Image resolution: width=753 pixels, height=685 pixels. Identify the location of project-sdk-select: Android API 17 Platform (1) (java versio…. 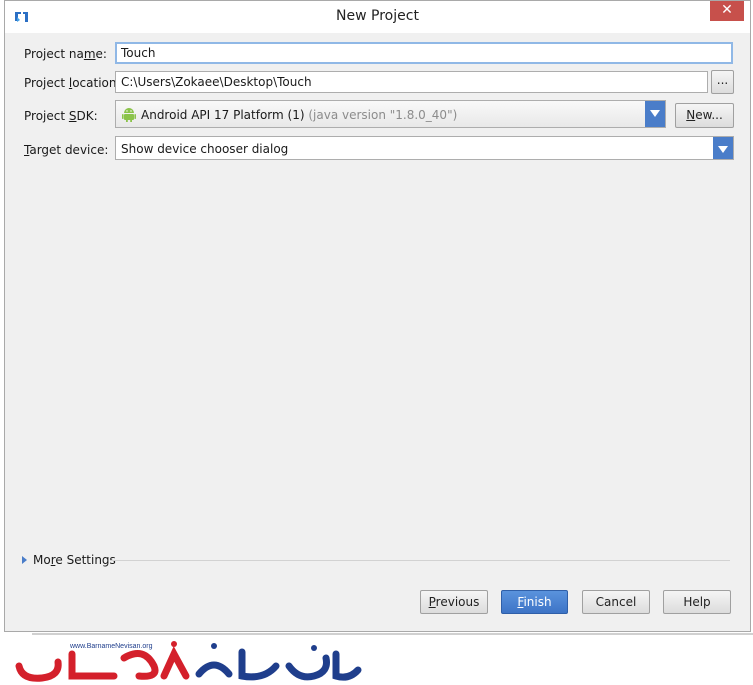
(390, 114).